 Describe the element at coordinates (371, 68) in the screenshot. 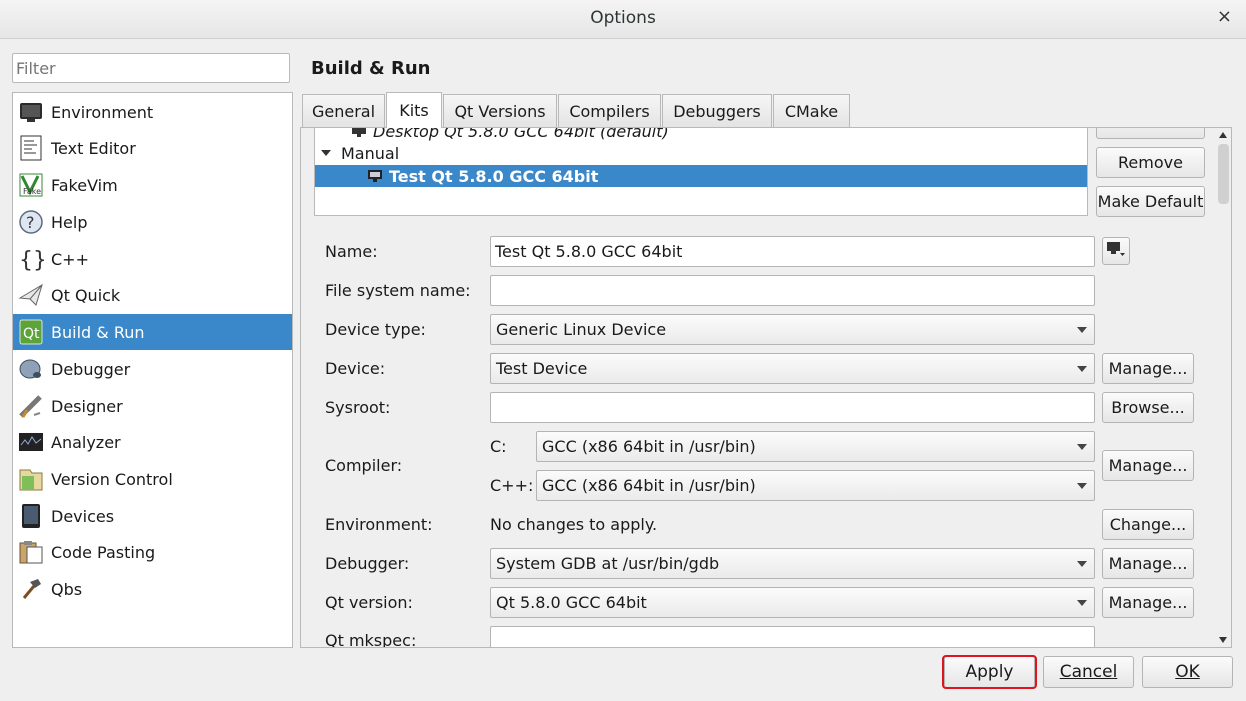

I see `page-title: Build & Run` at that location.